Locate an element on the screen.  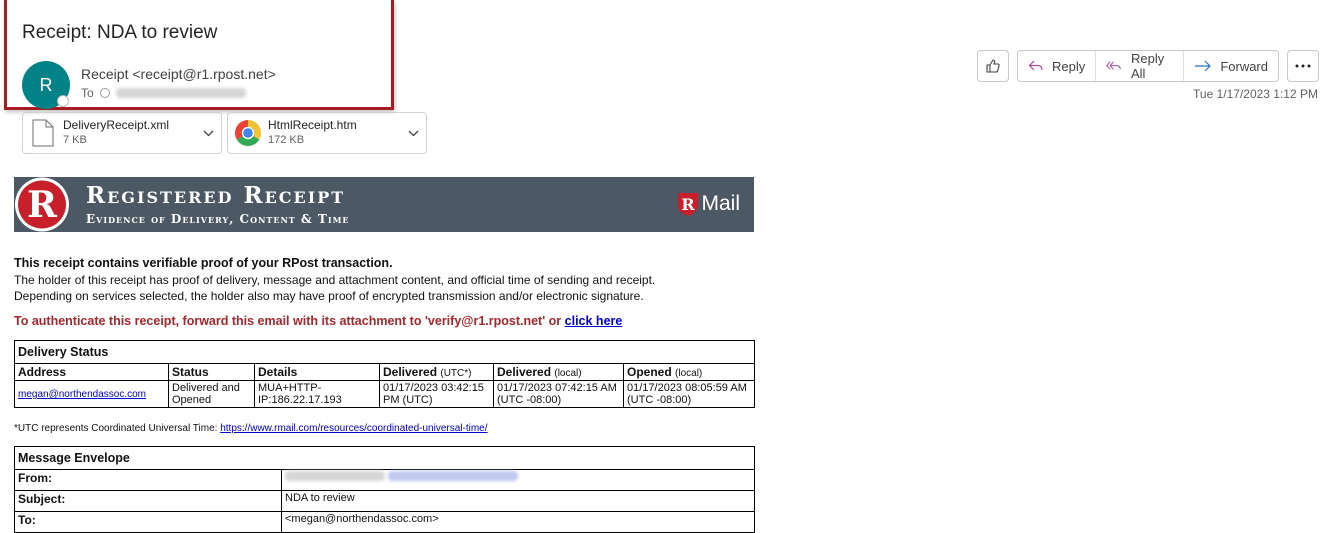
recipient-presence-icon is located at coordinates (104, 93).